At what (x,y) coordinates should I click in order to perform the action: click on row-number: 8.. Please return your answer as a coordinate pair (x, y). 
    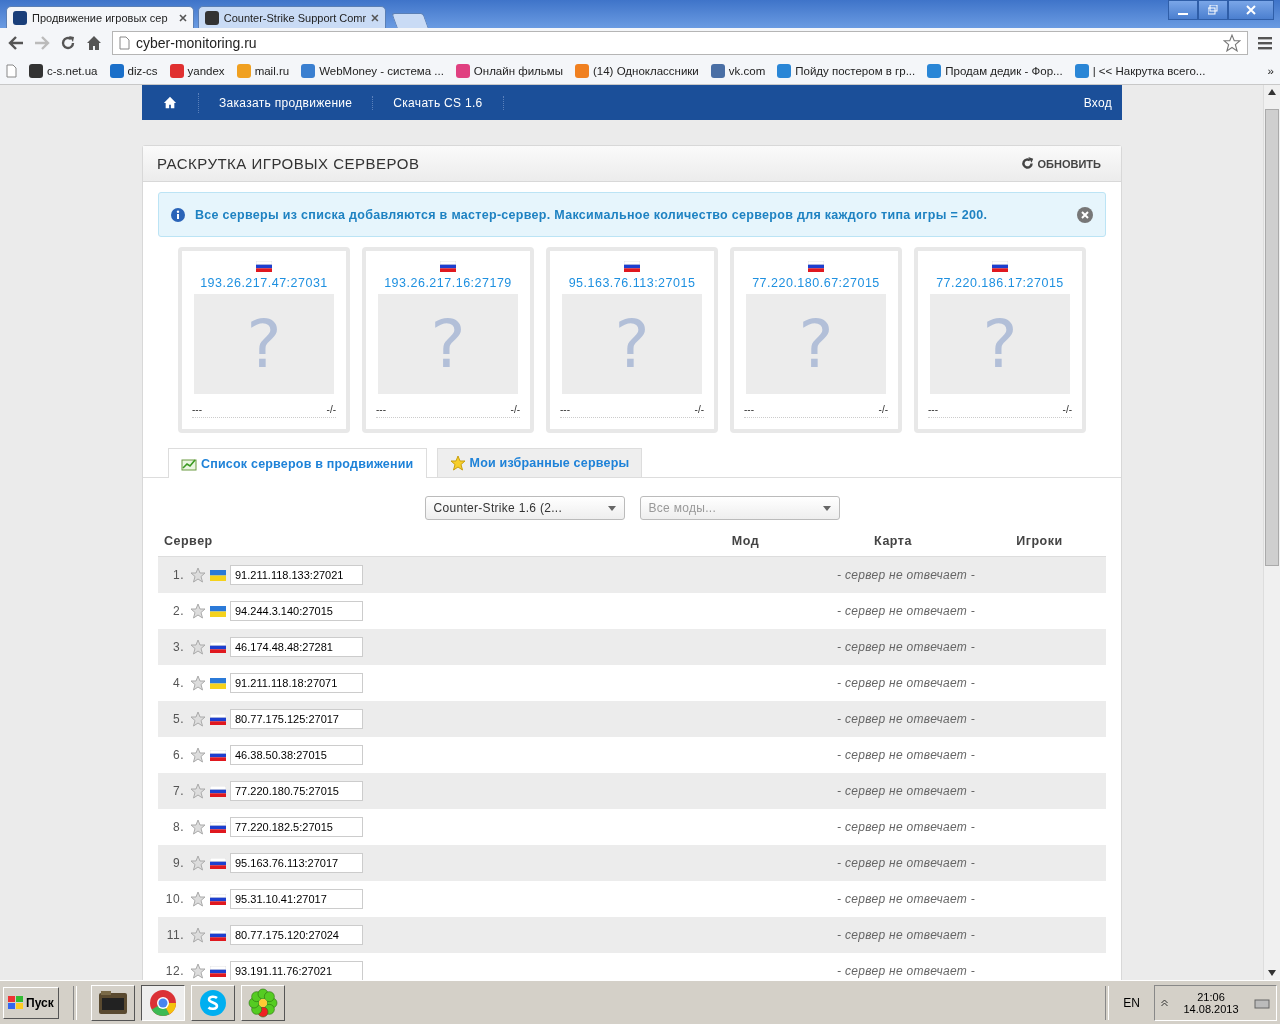
    Looking at the image, I should click on (178, 827).